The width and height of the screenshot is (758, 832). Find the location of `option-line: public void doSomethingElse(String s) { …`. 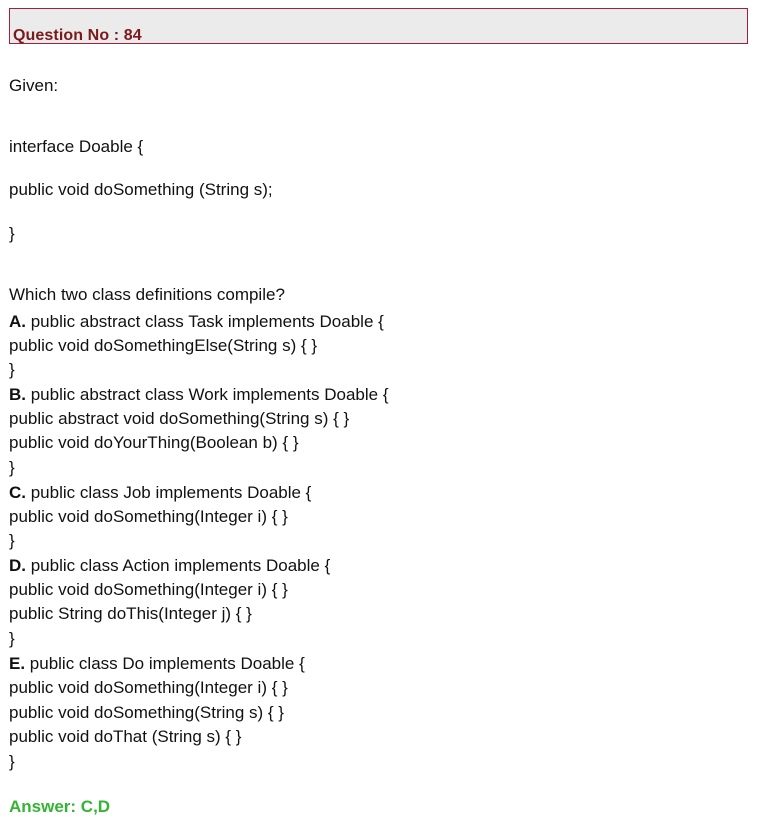

option-line: public void doSomethingElse(String s) { … is located at coordinates (163, 345).